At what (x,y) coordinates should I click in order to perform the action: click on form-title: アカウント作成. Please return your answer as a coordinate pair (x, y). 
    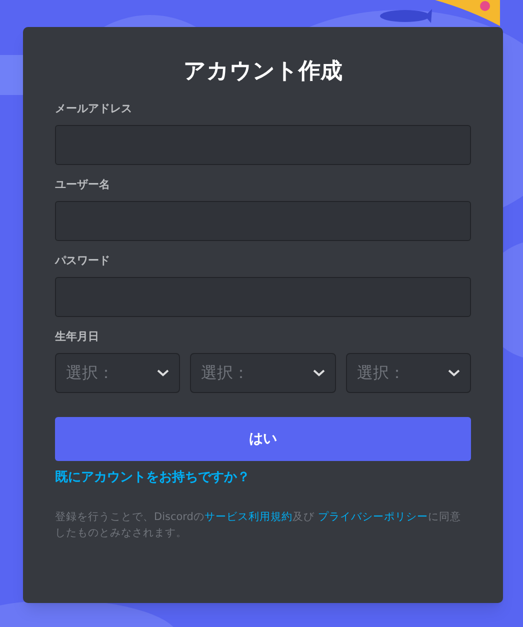
    Looking at the image, I should click on (263, 72).